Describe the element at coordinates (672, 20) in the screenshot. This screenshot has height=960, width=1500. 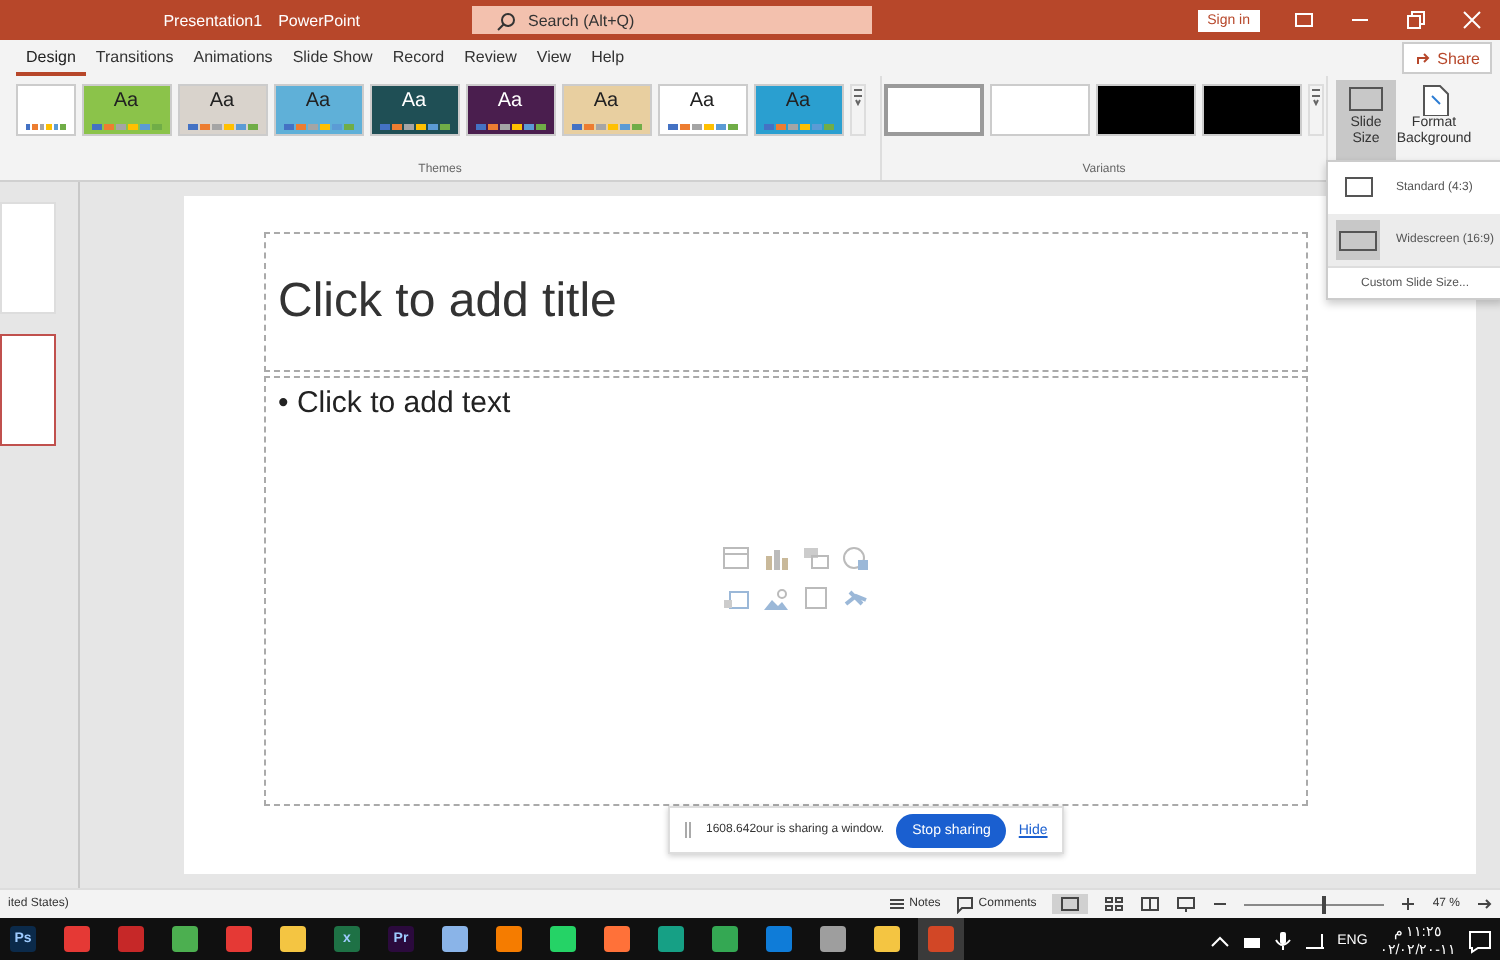
I see `search-field: Search (Alt+Q)` at that location.